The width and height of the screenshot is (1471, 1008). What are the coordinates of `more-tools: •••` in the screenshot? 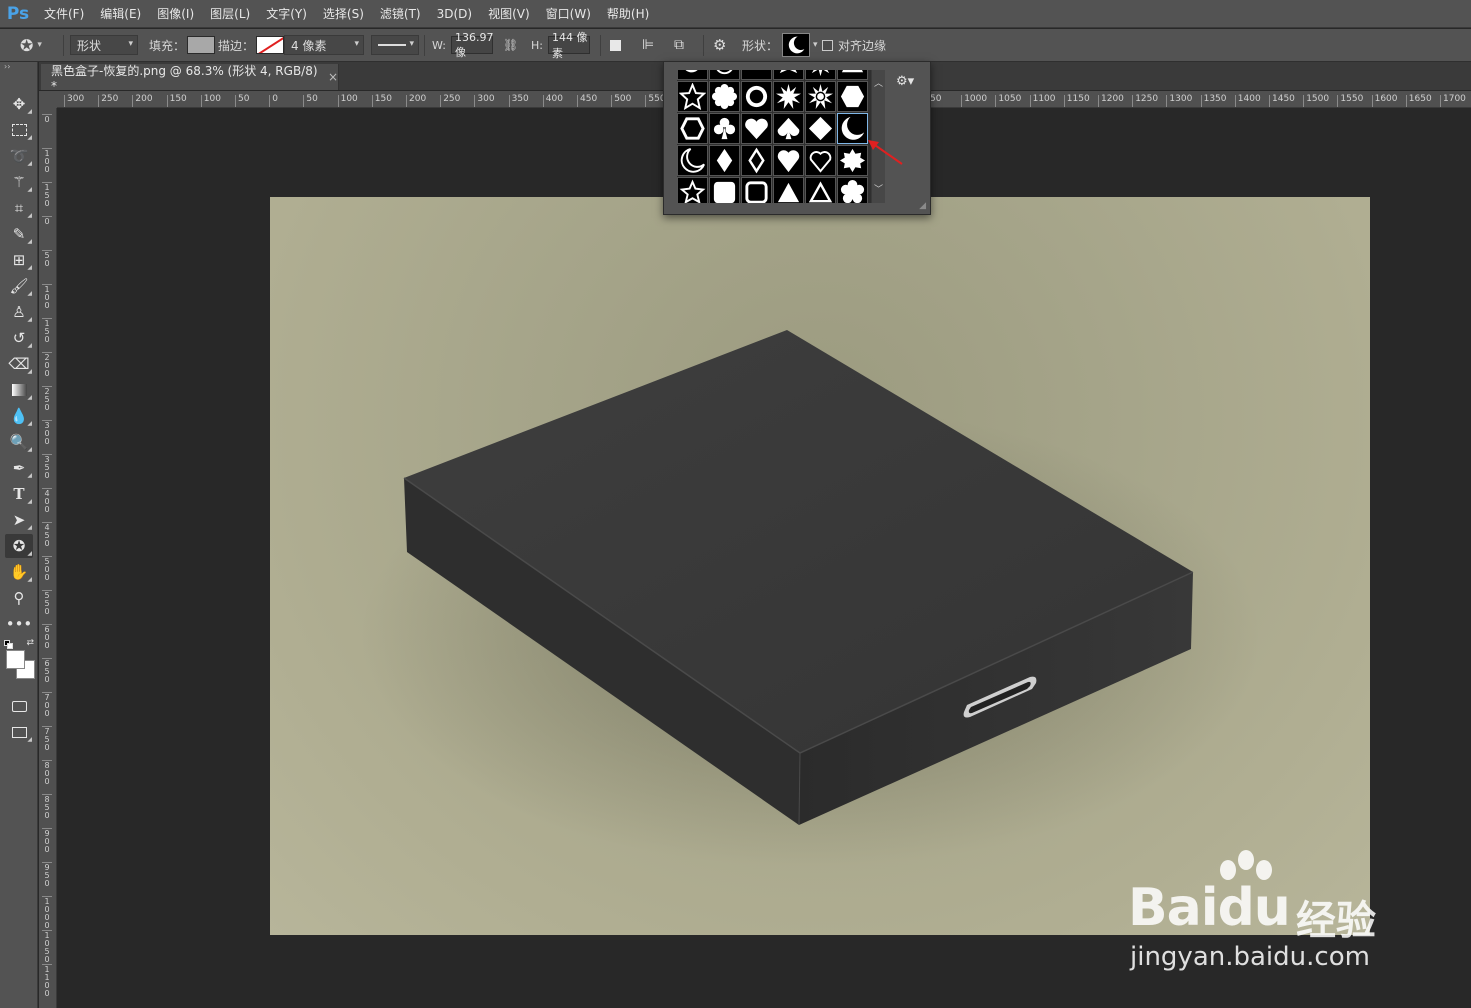 It's located at (19, 624).